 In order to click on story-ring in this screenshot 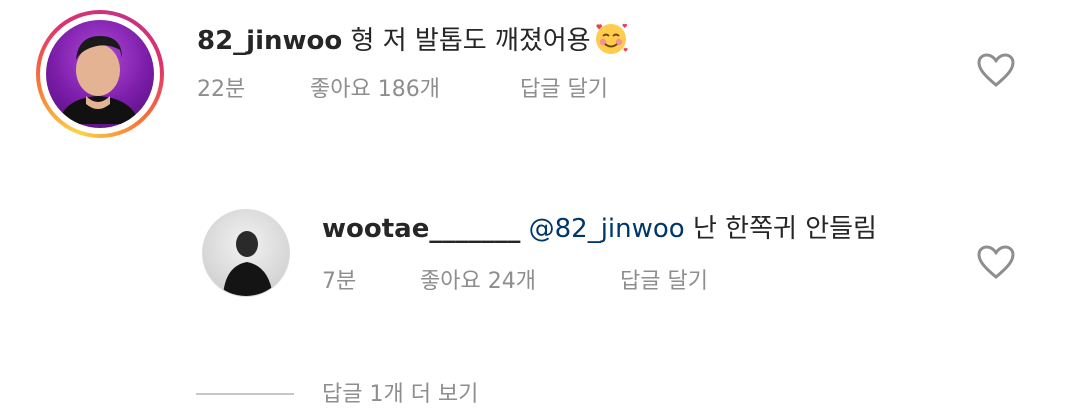, I will do `click(100, 74)`.